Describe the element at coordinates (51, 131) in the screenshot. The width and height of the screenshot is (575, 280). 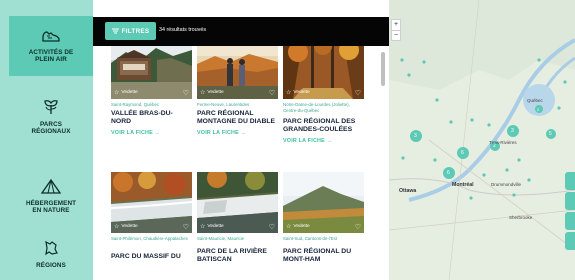
I see `sidebar-item-label: RÉGIONAUX` at that location.